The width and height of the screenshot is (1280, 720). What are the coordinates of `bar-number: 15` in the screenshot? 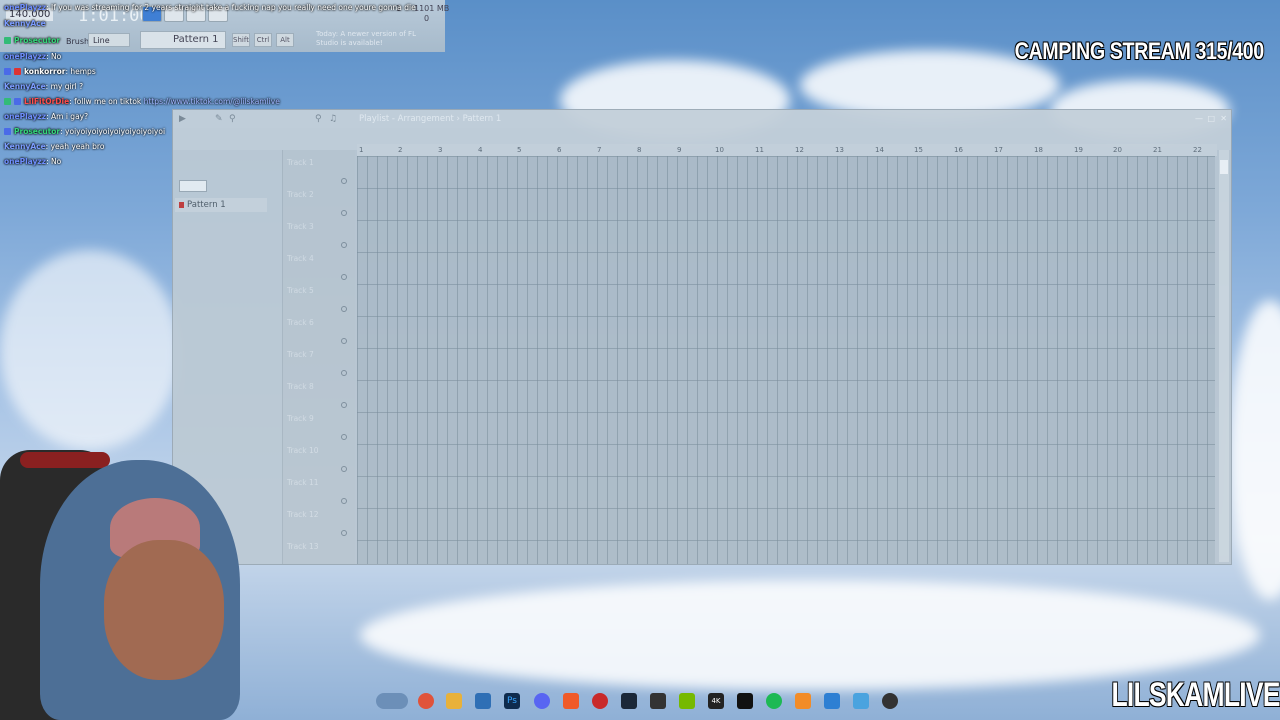 It's located at (918, 150).